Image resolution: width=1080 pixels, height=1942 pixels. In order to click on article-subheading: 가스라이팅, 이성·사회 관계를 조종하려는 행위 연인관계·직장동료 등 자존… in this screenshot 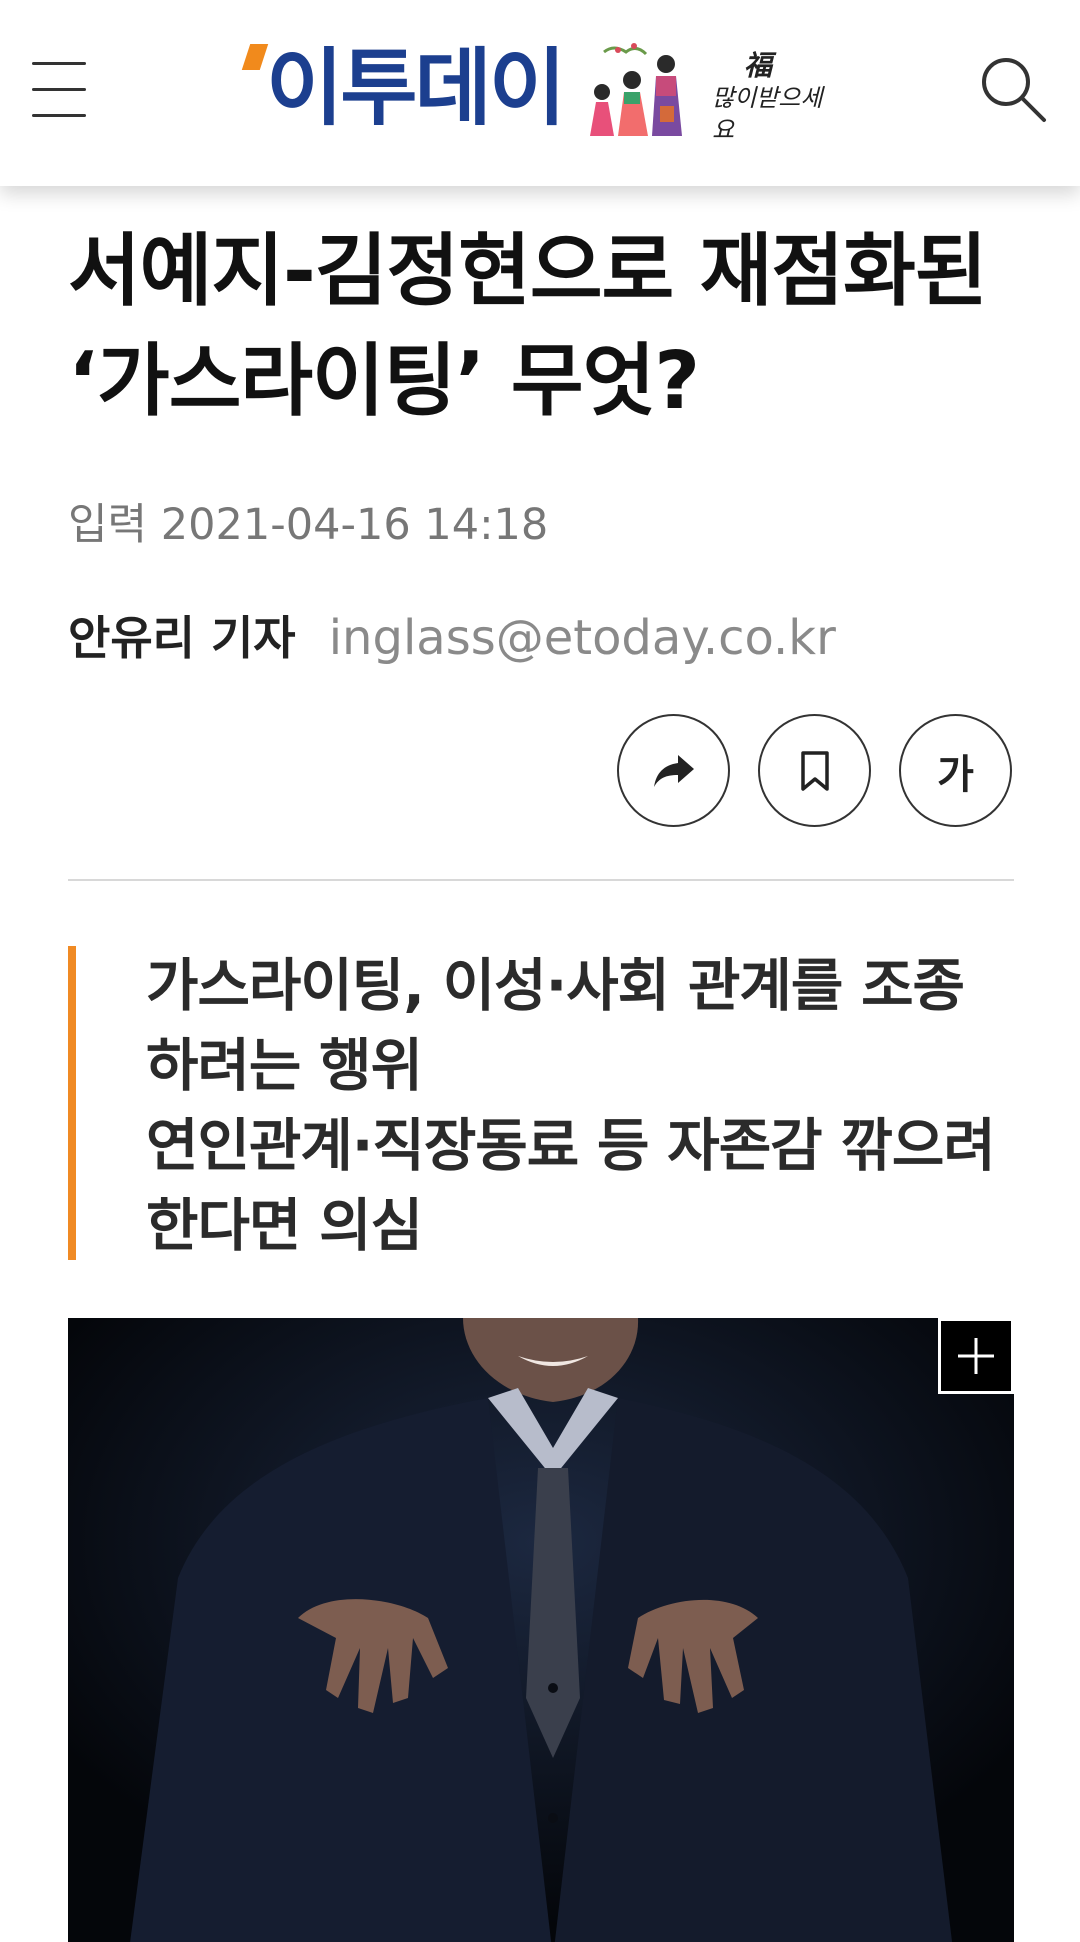, I will do `click(541, 1103)`.